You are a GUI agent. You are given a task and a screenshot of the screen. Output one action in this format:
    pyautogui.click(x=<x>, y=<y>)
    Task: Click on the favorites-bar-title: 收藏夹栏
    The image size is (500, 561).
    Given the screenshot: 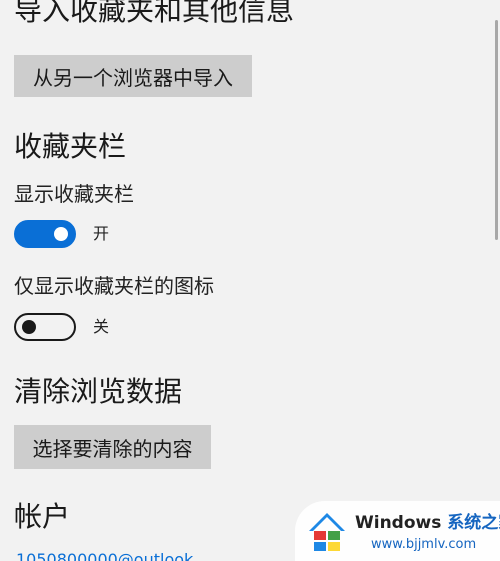 What is the action you would take?
    pyautogui.click(x=70, y=146)
    